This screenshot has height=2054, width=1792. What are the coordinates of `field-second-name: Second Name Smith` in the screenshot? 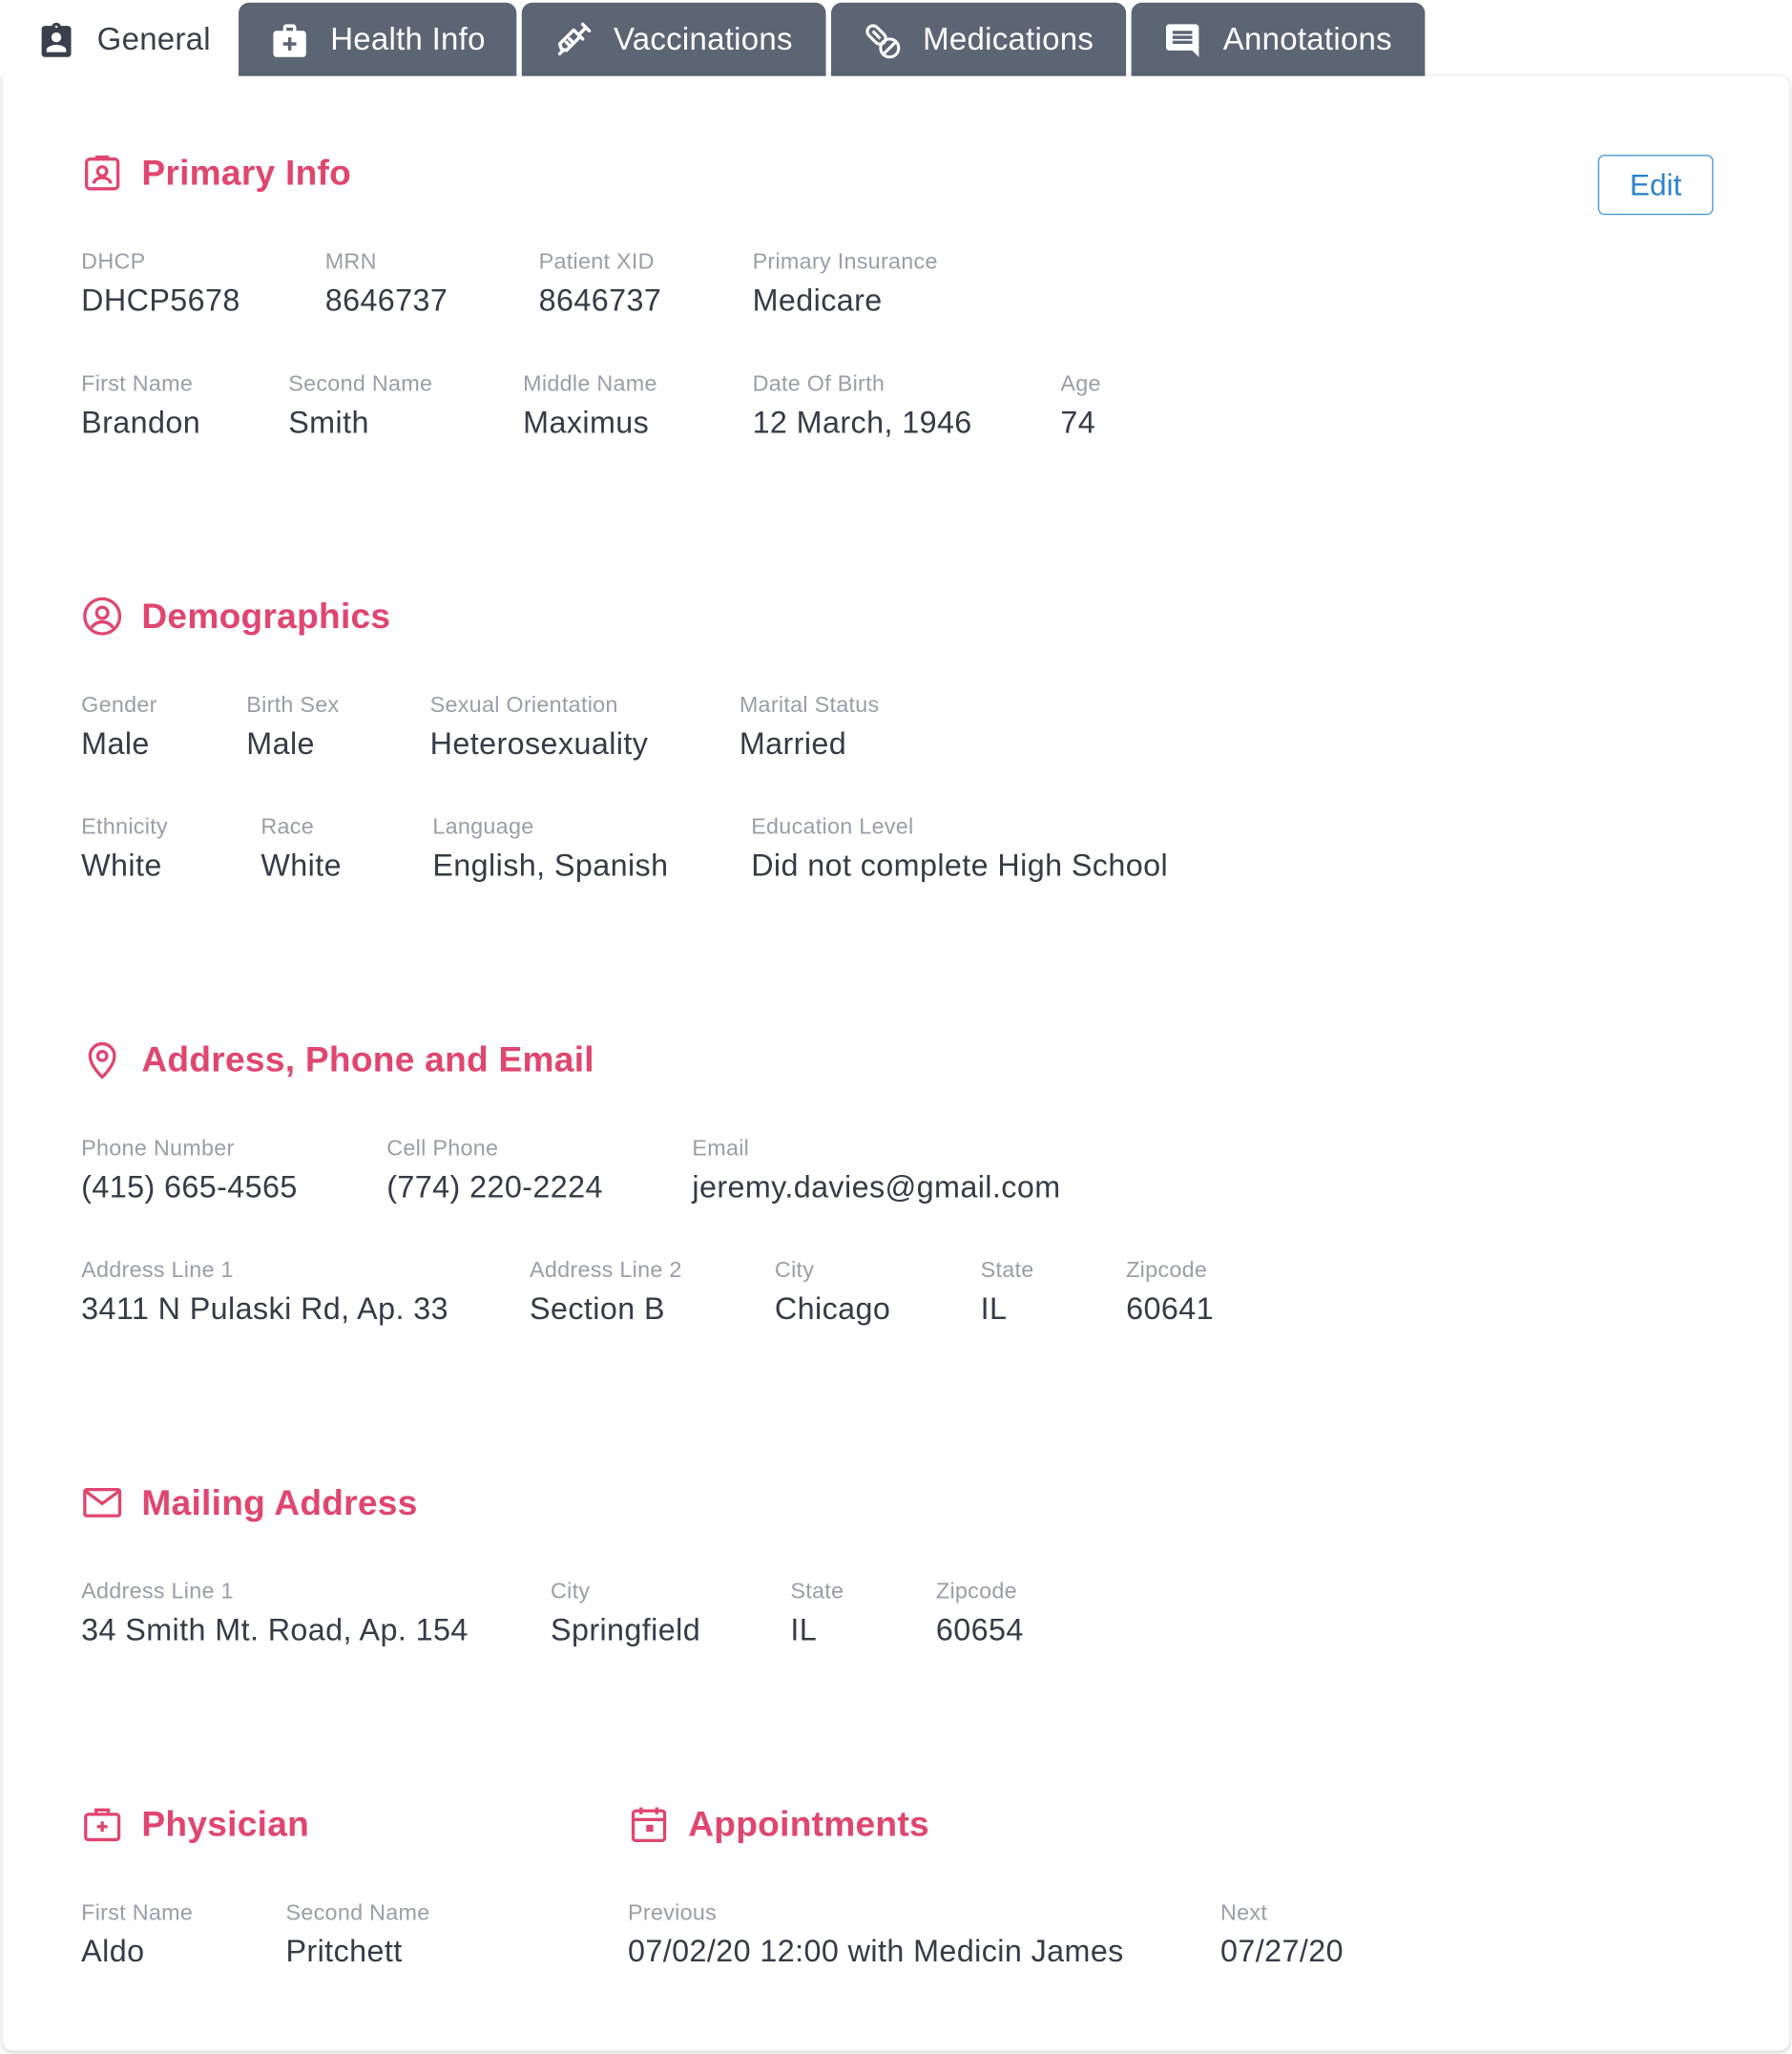 It's located at (360, 406).